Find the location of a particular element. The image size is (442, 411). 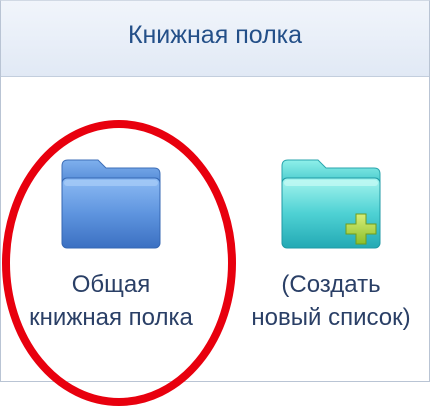

label-line-2: новый список) is located at coordinates (331, 317).